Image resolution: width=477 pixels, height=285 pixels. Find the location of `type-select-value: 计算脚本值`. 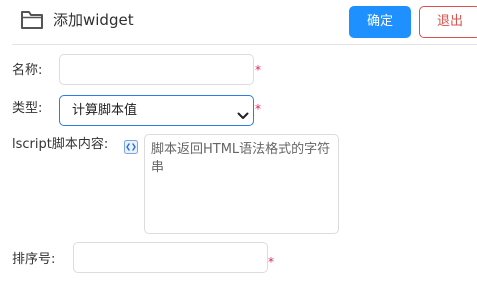

type-select-value: 计算脚本值 is located at coordinates (105, 110).